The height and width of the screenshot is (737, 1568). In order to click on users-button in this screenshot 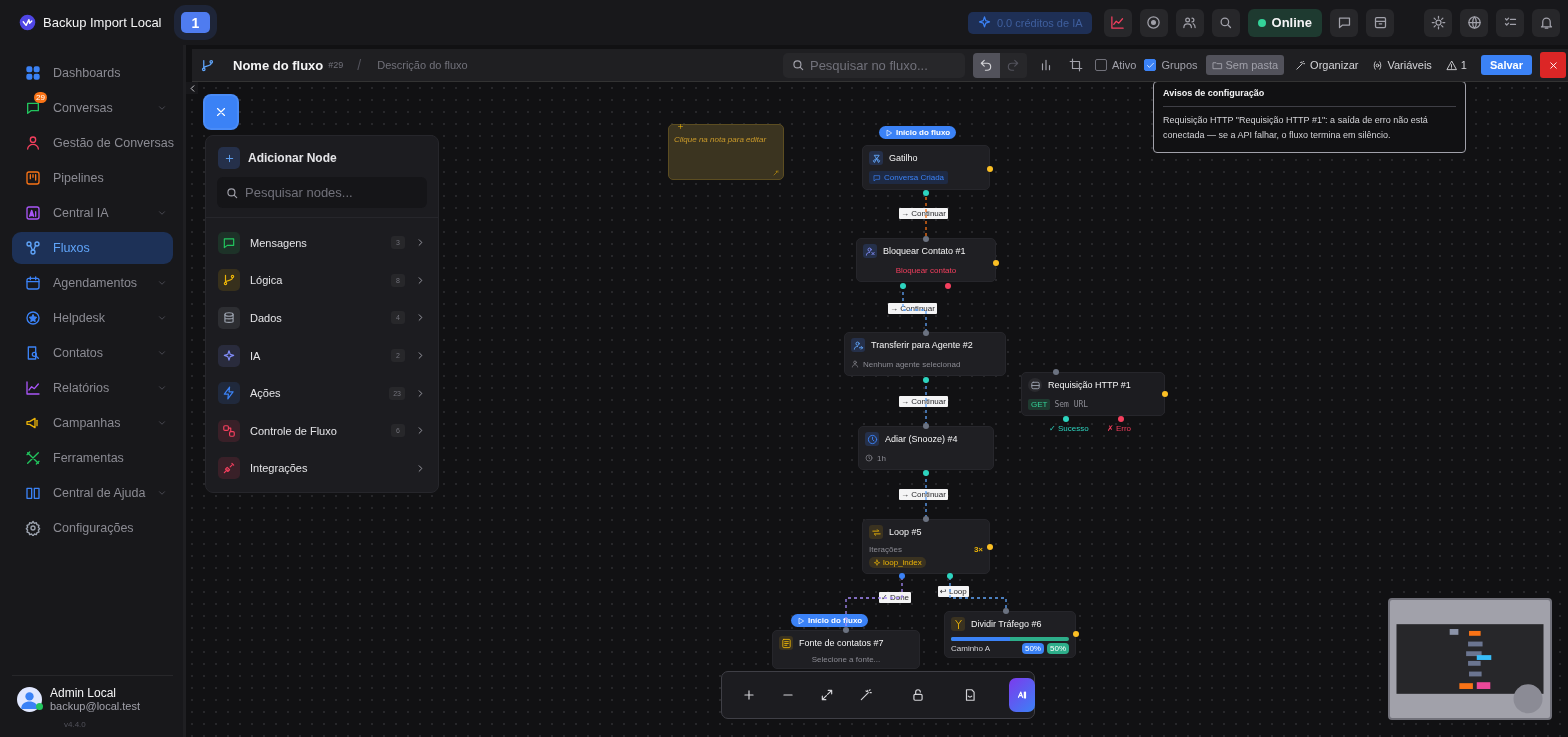, I will do `click(1189, 22)`.